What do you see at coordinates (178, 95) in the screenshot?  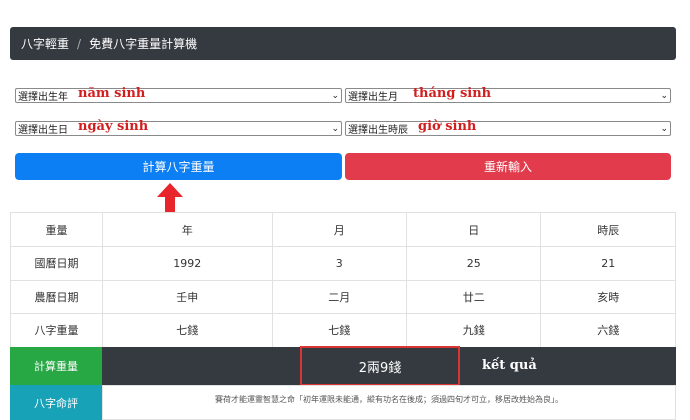 I see `birth-year-select: 選擇出生年 ⌄` at bounding box center [178, 95].